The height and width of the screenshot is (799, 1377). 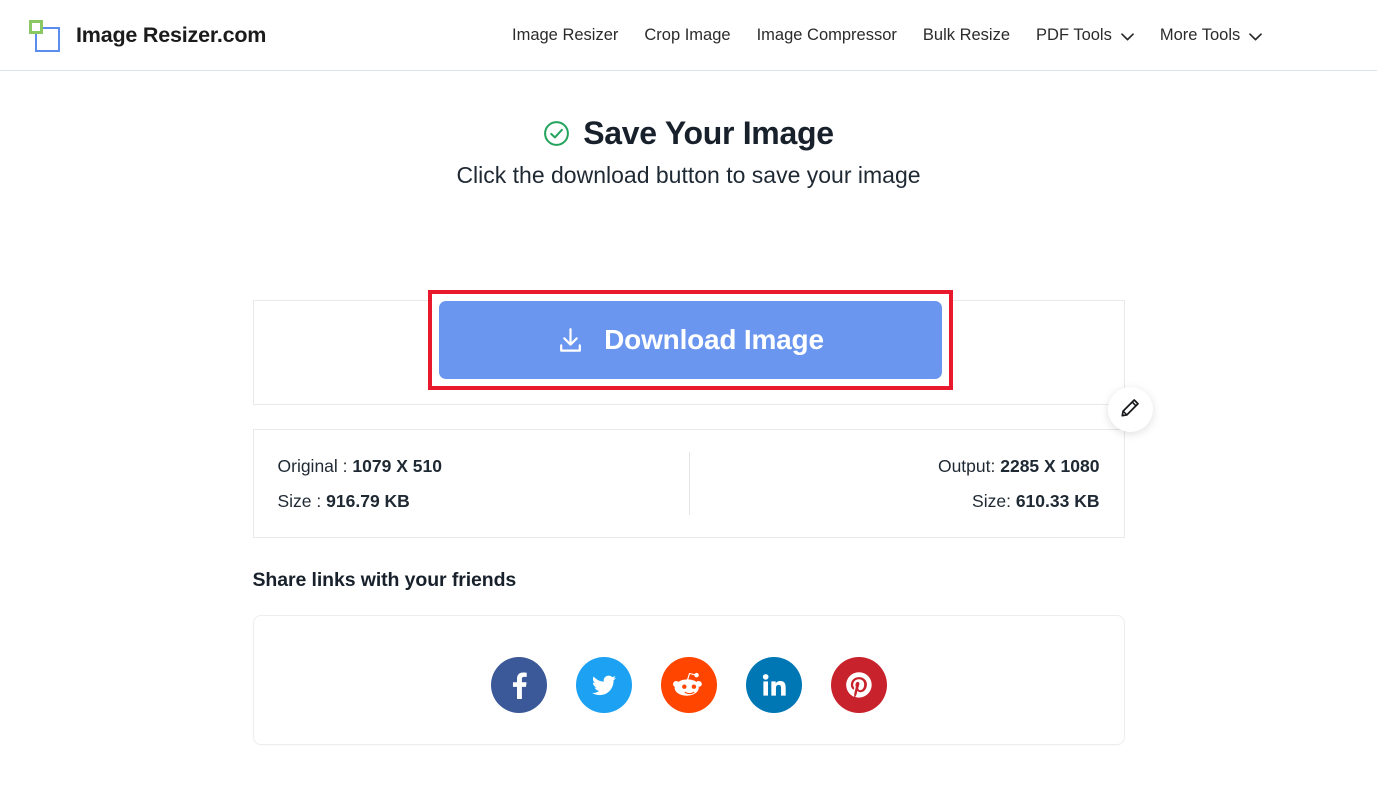 I want to click on output-info-column: Output: 2285 X 1080 Size: 610.33 KB, so click(x=906, y=484).